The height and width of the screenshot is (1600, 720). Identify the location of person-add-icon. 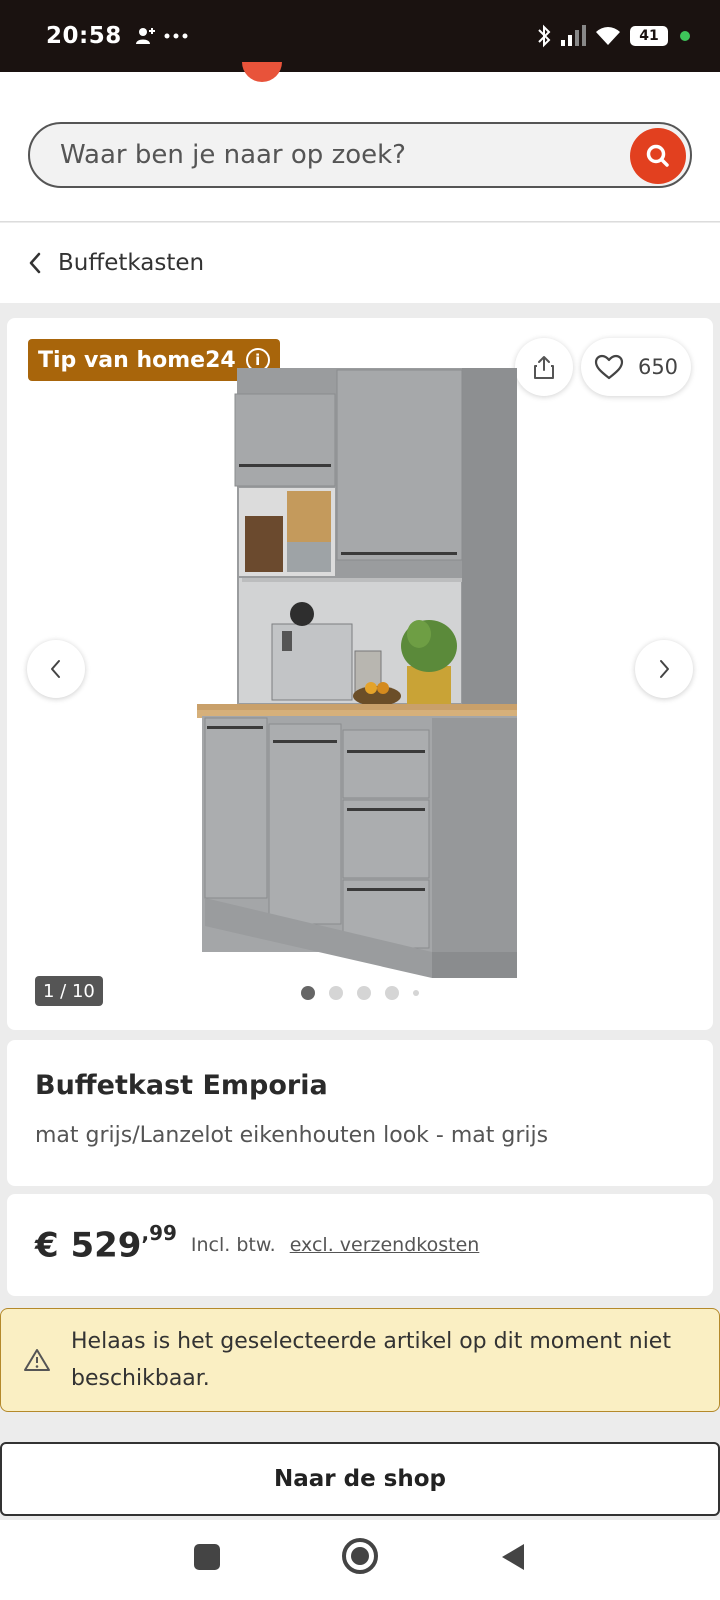
(145, 36).